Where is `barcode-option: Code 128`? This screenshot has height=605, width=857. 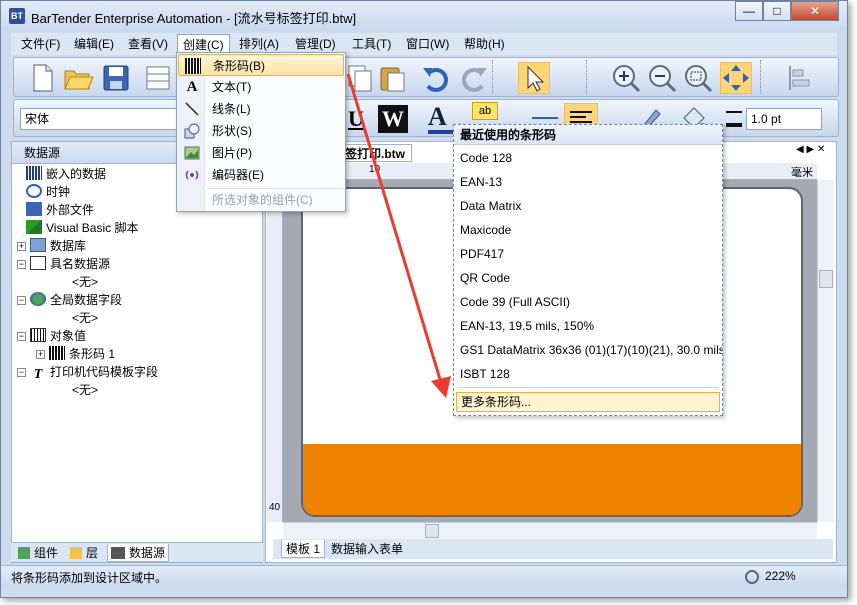 barcode-option: Code 128 is located at coordinates (486, 158).